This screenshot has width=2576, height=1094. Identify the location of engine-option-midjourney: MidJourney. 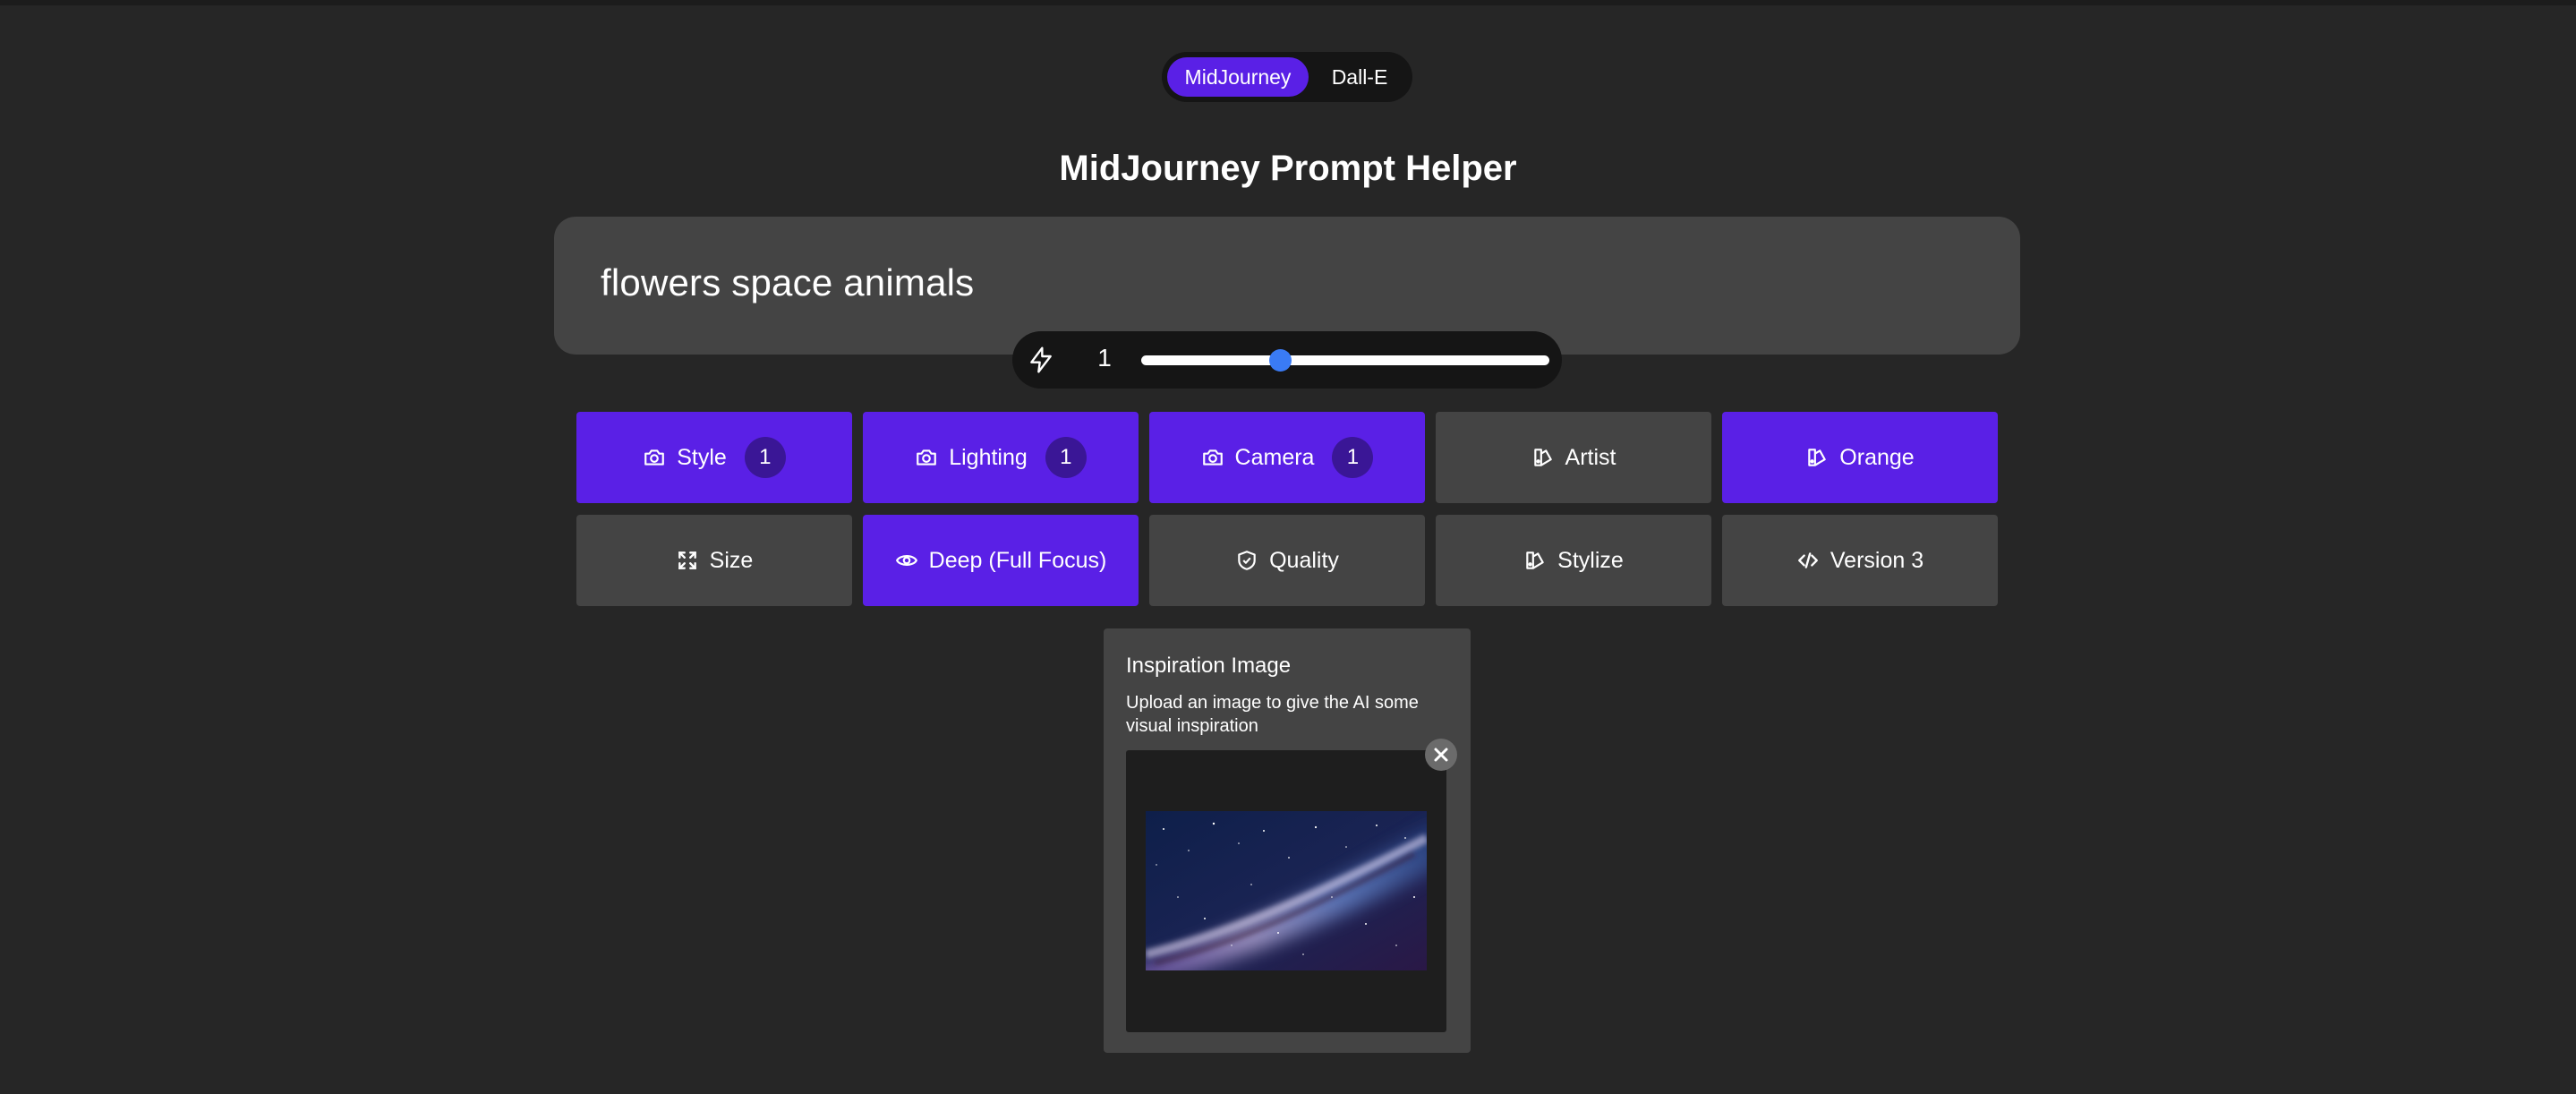
(1238, 77).